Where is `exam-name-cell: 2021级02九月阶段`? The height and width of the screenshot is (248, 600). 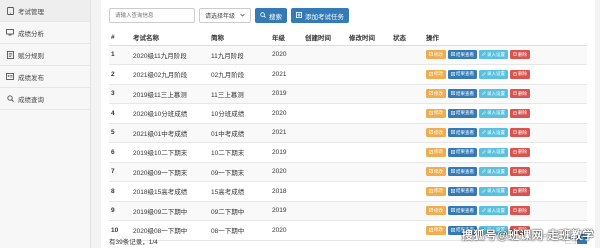 exam-name-cell: 2021级02九月阶段 is located at coordinates (170, 74).